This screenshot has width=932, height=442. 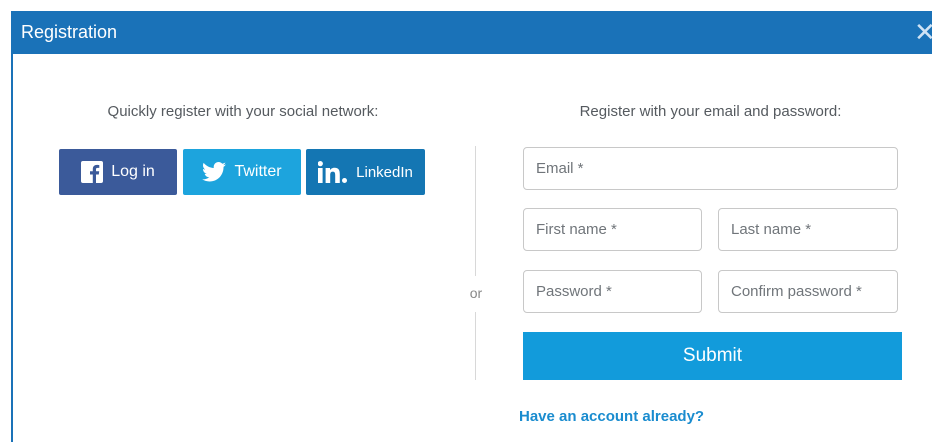 What do you see at coordinates (710, 111) in the screenshot?
I see `email-heading: Register with your email and password:` at bounding box center [710, 111].